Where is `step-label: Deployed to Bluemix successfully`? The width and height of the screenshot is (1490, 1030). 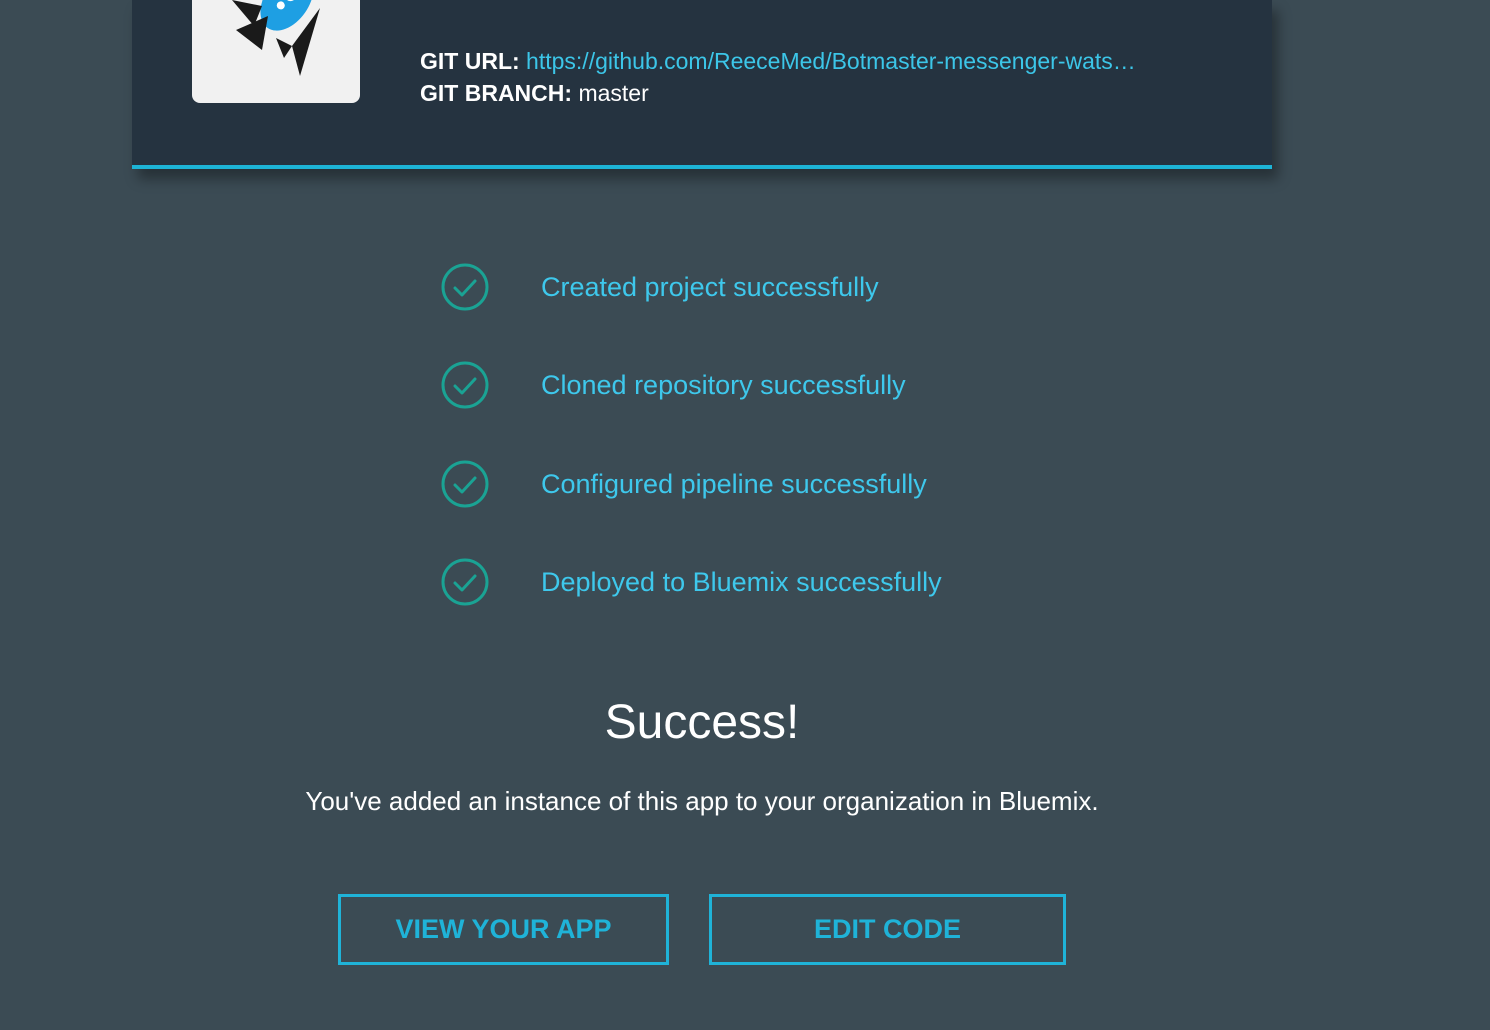
step-label: Deployed to Bluemix successfully is located at coordinates (741, 582).